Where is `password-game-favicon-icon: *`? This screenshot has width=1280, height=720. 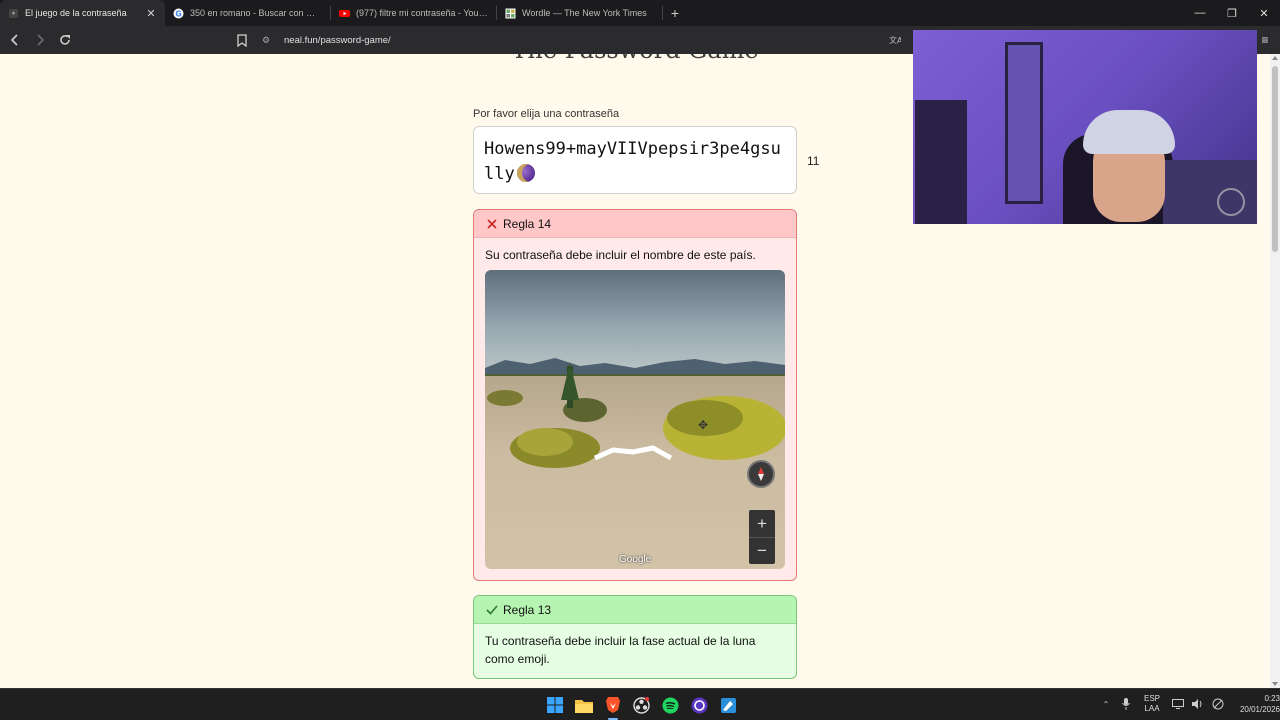 password-game-favicon-icon: * is located at coordinates (13, 13).